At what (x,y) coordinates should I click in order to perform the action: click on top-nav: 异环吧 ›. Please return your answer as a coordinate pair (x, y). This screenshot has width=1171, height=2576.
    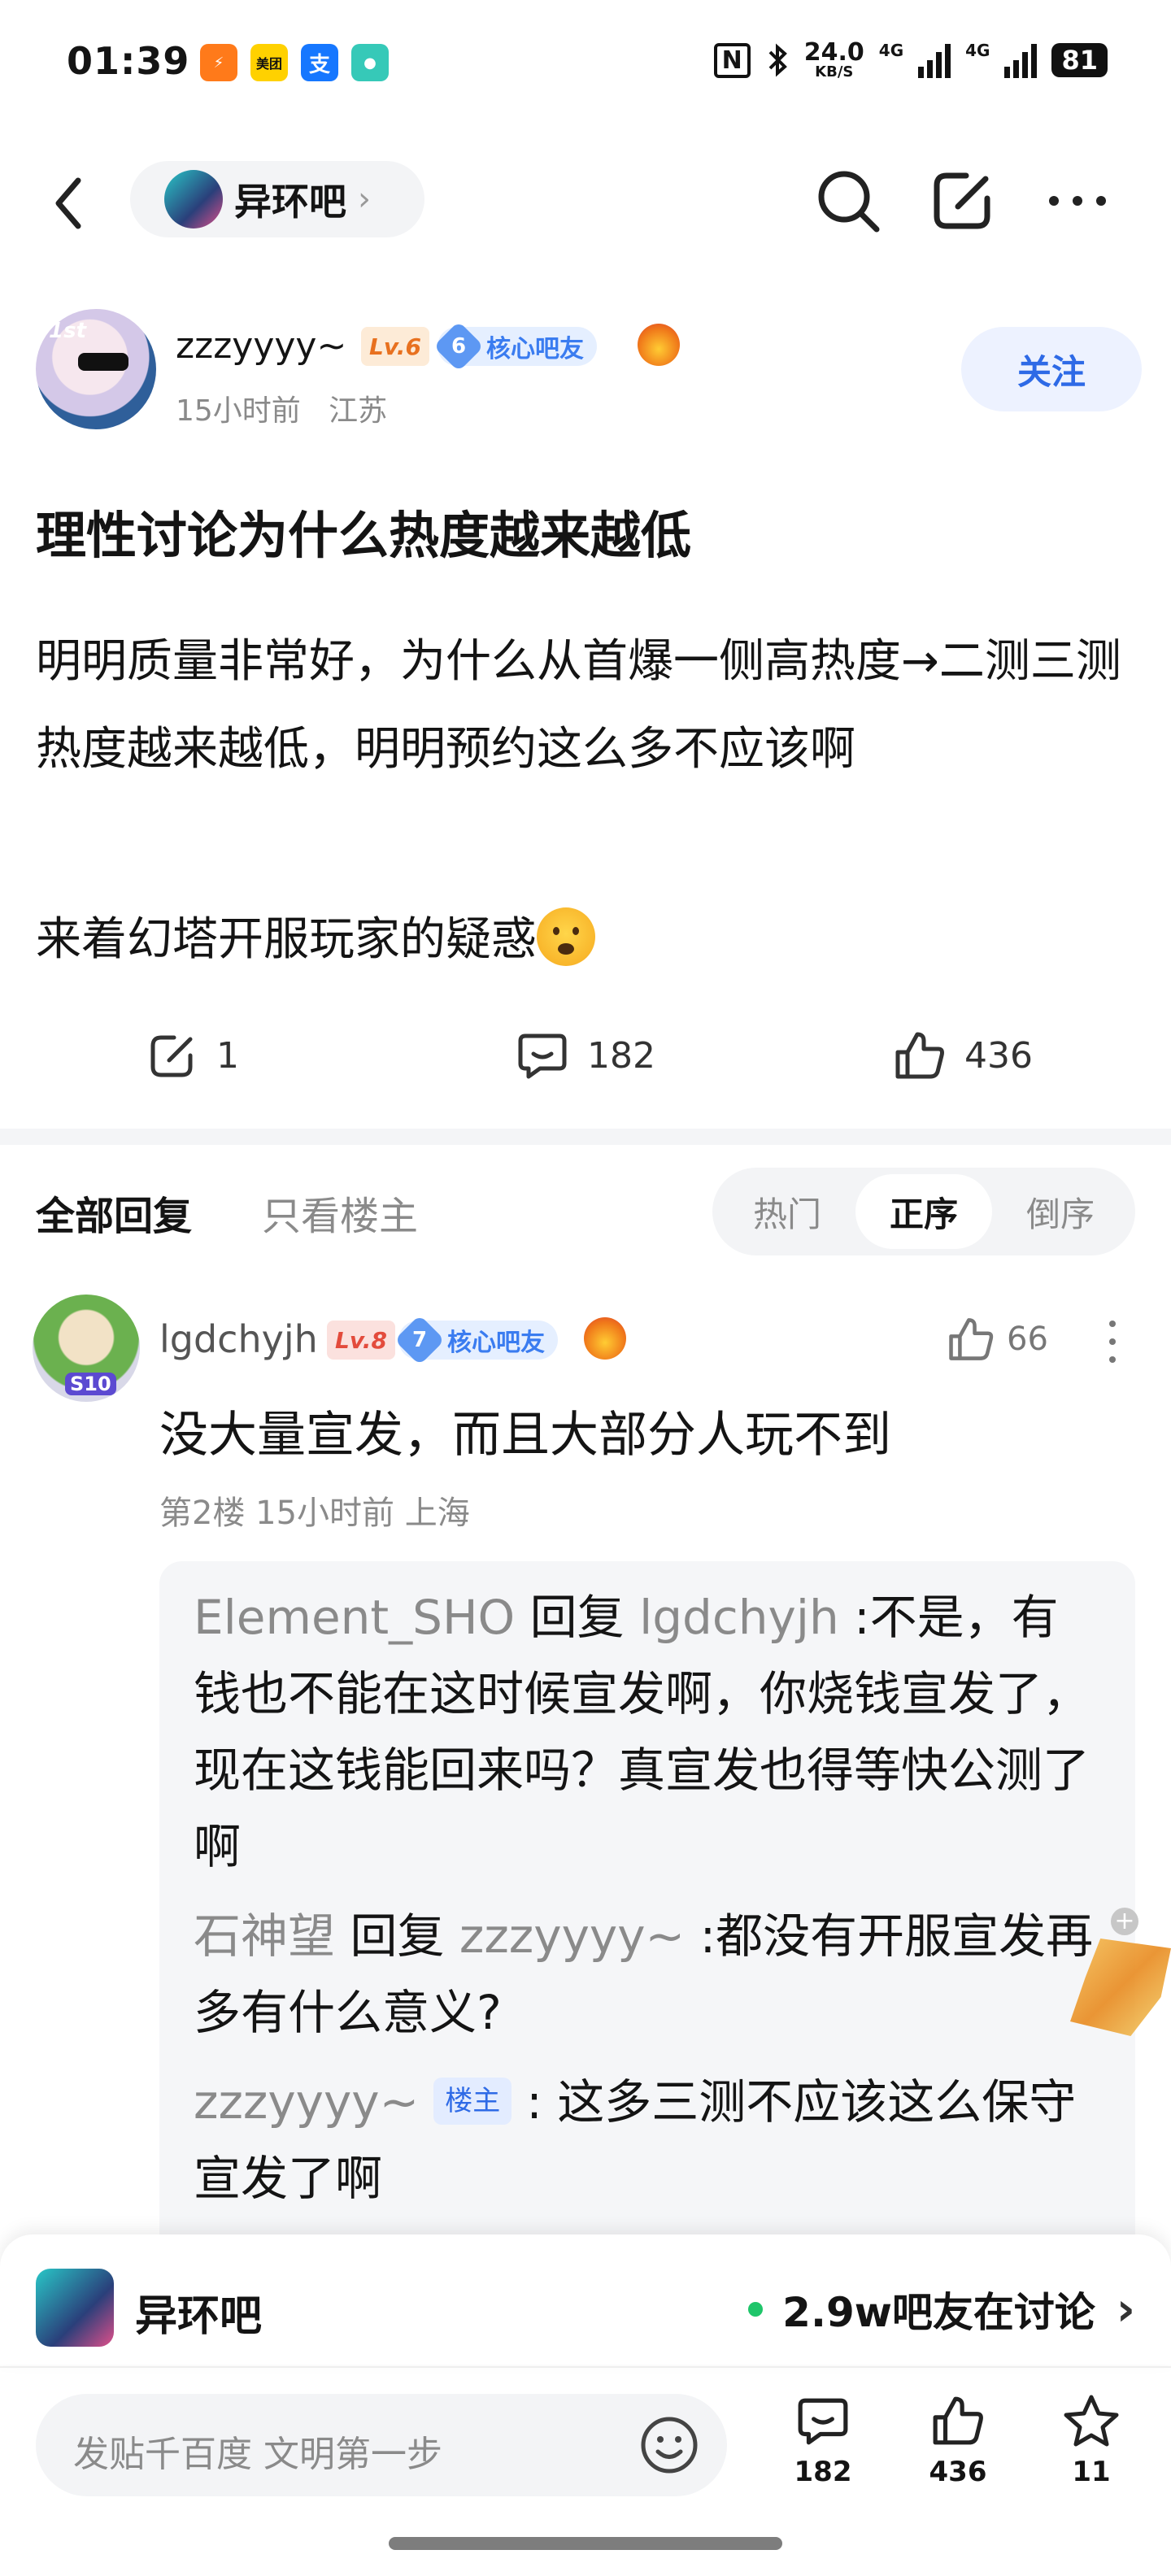
    Looking at the image, I should click on (585, 203).